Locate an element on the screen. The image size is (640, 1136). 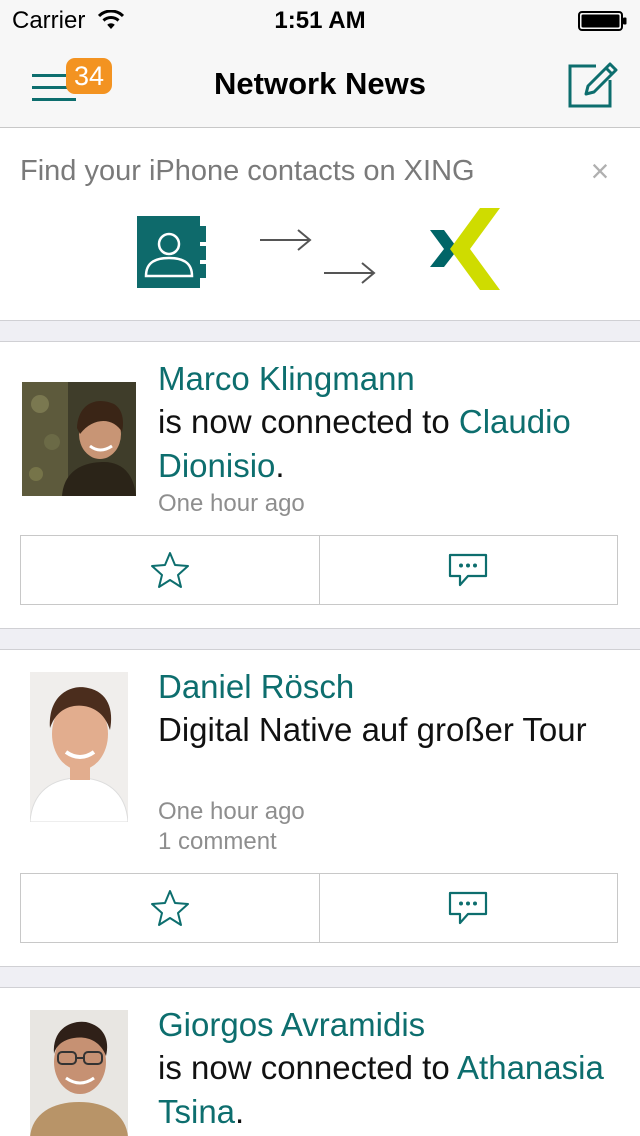
author-name: Giorgos Avramidis is located at coordinates (291, 1025).